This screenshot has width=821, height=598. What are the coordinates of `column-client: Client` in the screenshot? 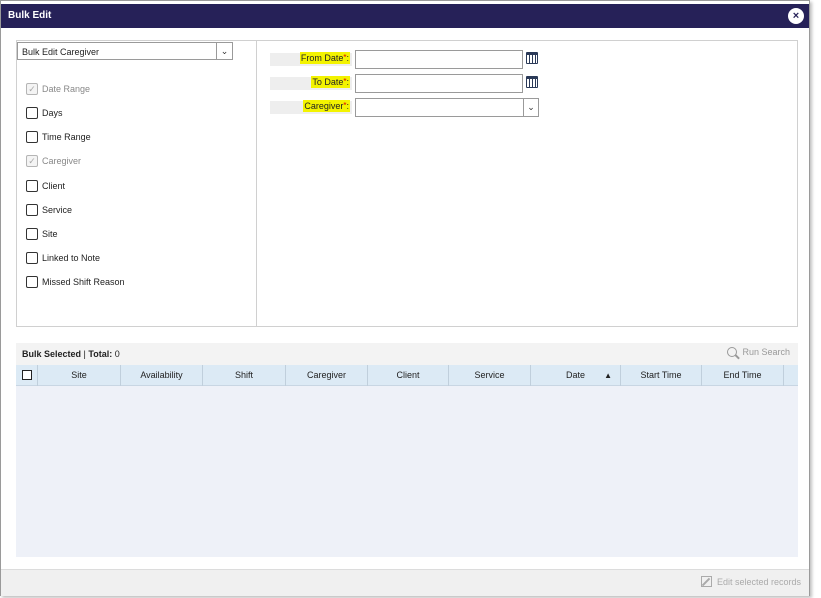 It's located at (407, 375).